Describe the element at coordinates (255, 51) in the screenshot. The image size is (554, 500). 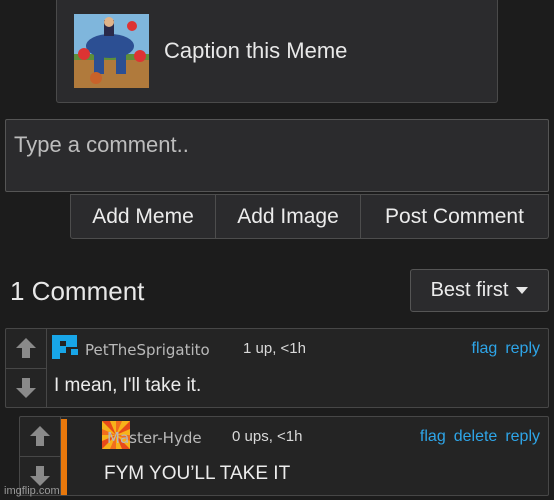
I see `caption-this-meme-label: Caption this Meme` at that location.